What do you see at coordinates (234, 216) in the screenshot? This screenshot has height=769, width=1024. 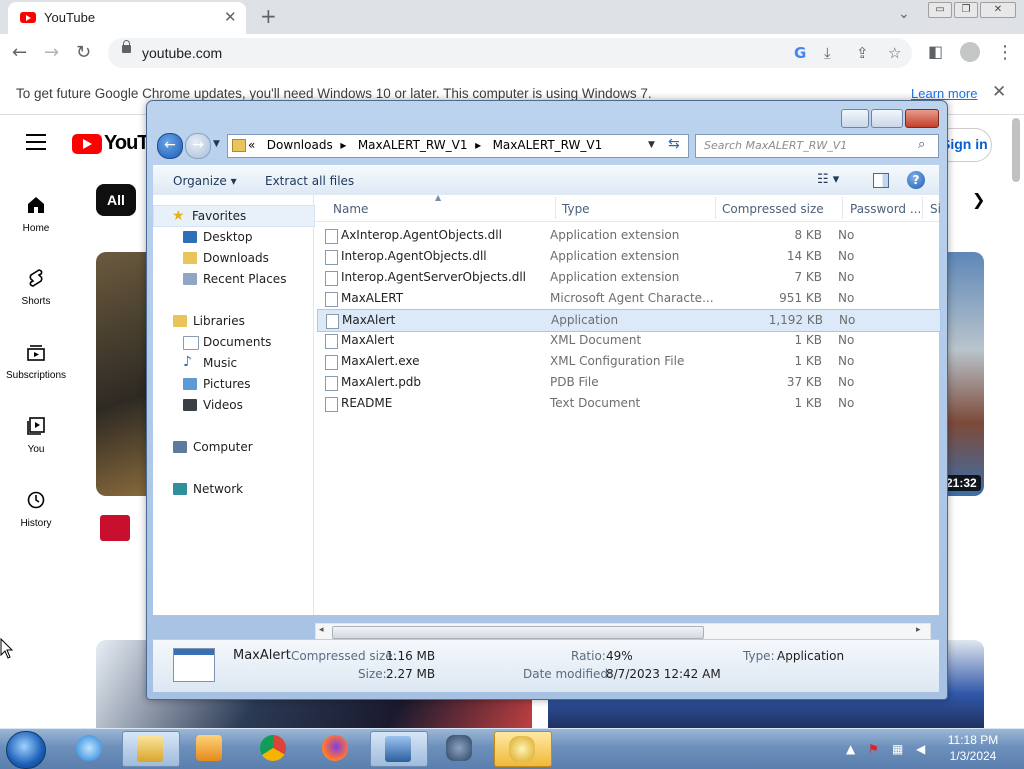 I see `nav-favorites: ★ Favorites` at bounding box center [234, 216].